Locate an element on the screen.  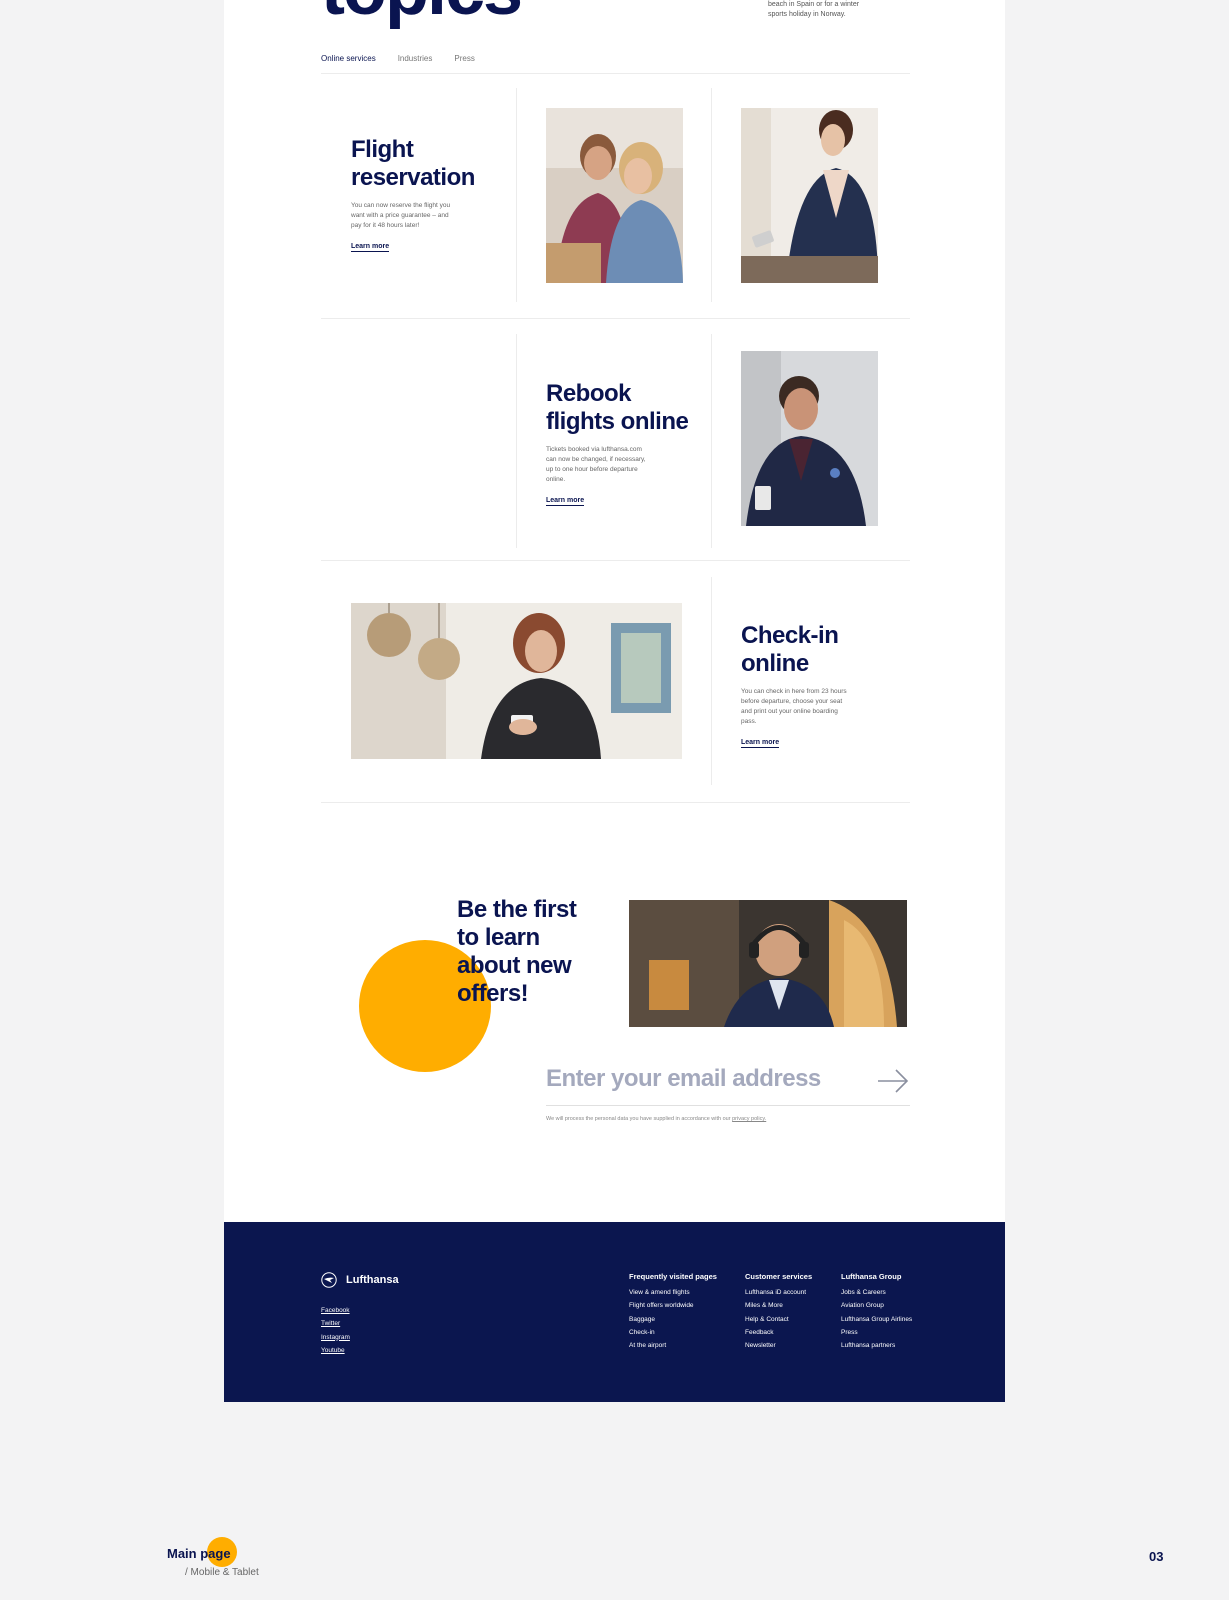
tab-online-services: Online services is located at coordinates (348, 58).